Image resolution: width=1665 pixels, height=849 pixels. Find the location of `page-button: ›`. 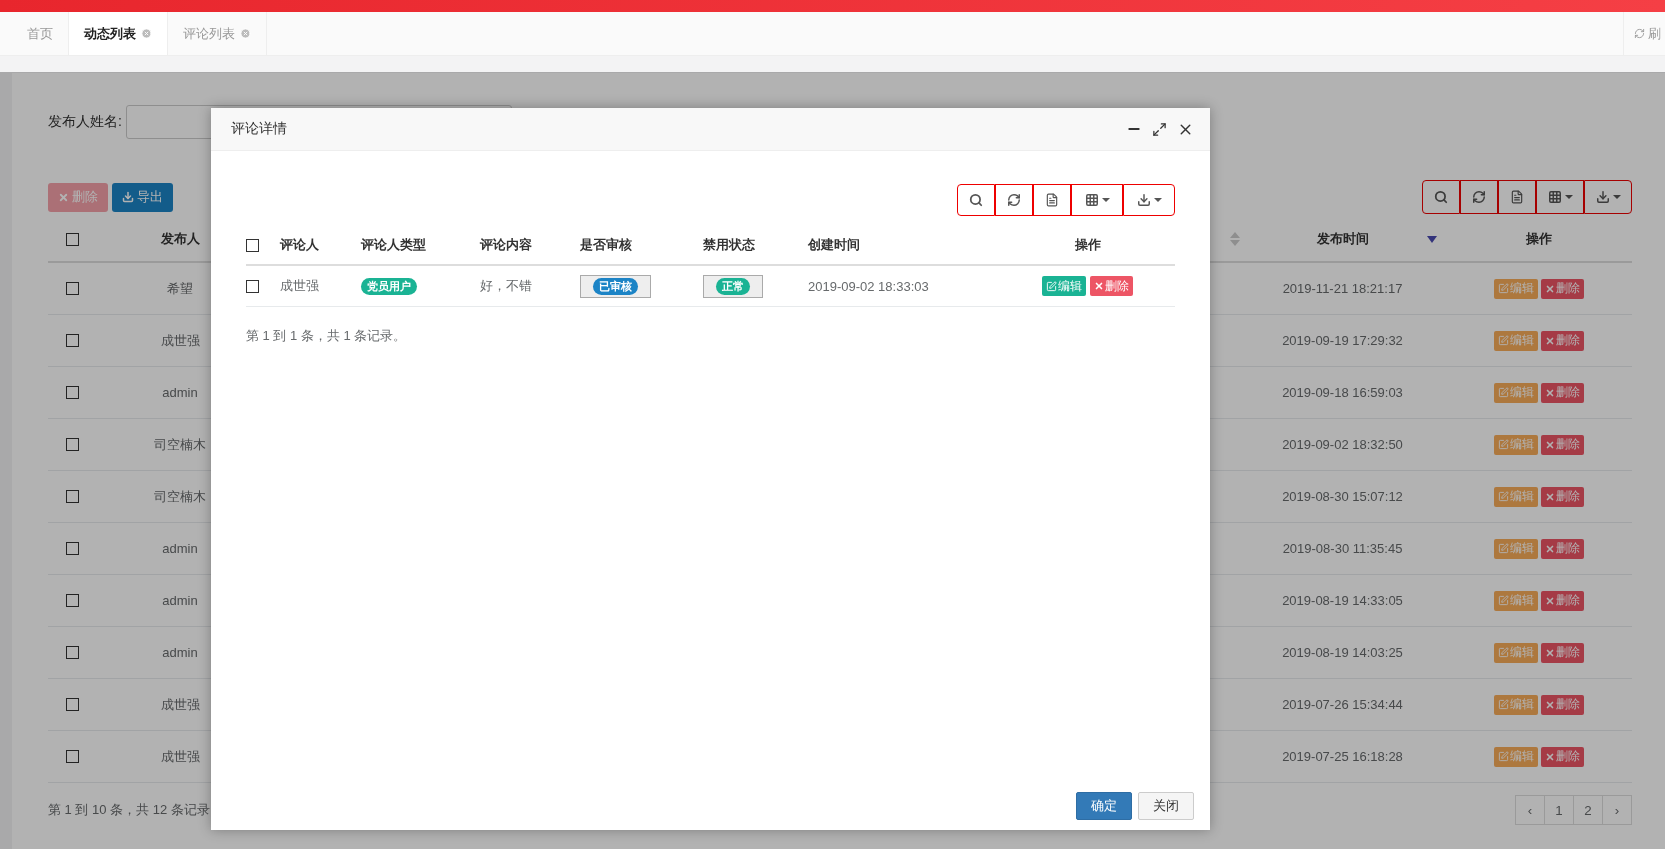

page-button: › is located at coordinates (1617, 810).